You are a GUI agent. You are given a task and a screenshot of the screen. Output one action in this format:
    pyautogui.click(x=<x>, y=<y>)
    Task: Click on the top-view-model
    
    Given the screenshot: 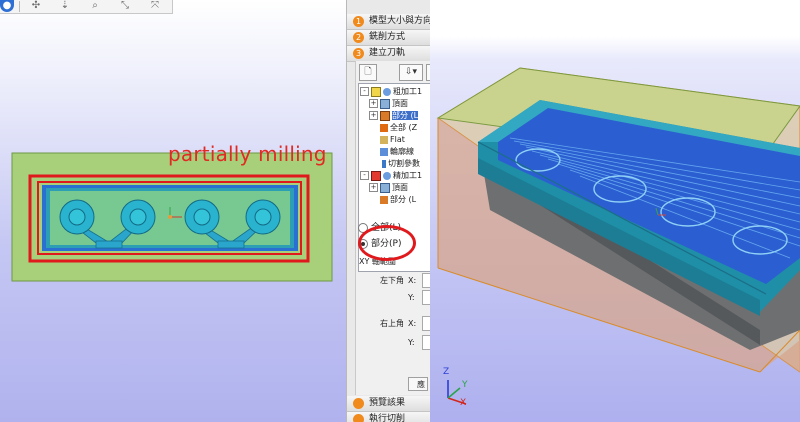 What is the action you would take?
    pyautogui.click(x=172, y=217)
    